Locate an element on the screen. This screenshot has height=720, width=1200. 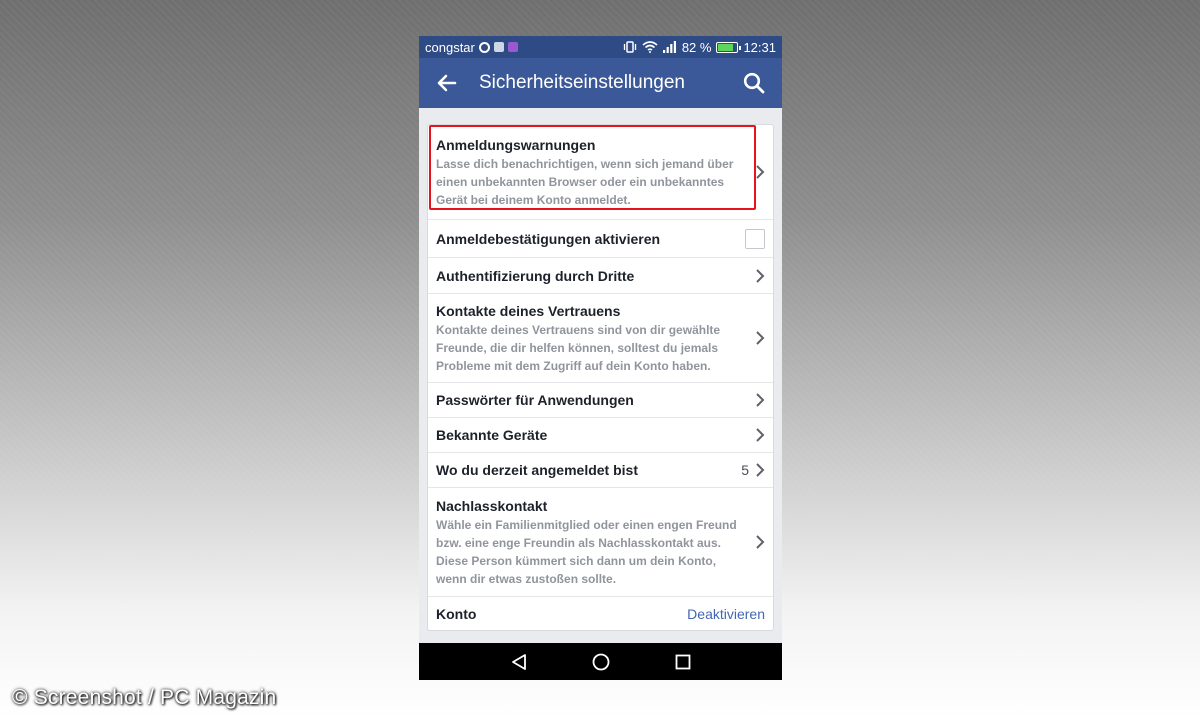
navigation-bar is located at coordinates (600, 661).